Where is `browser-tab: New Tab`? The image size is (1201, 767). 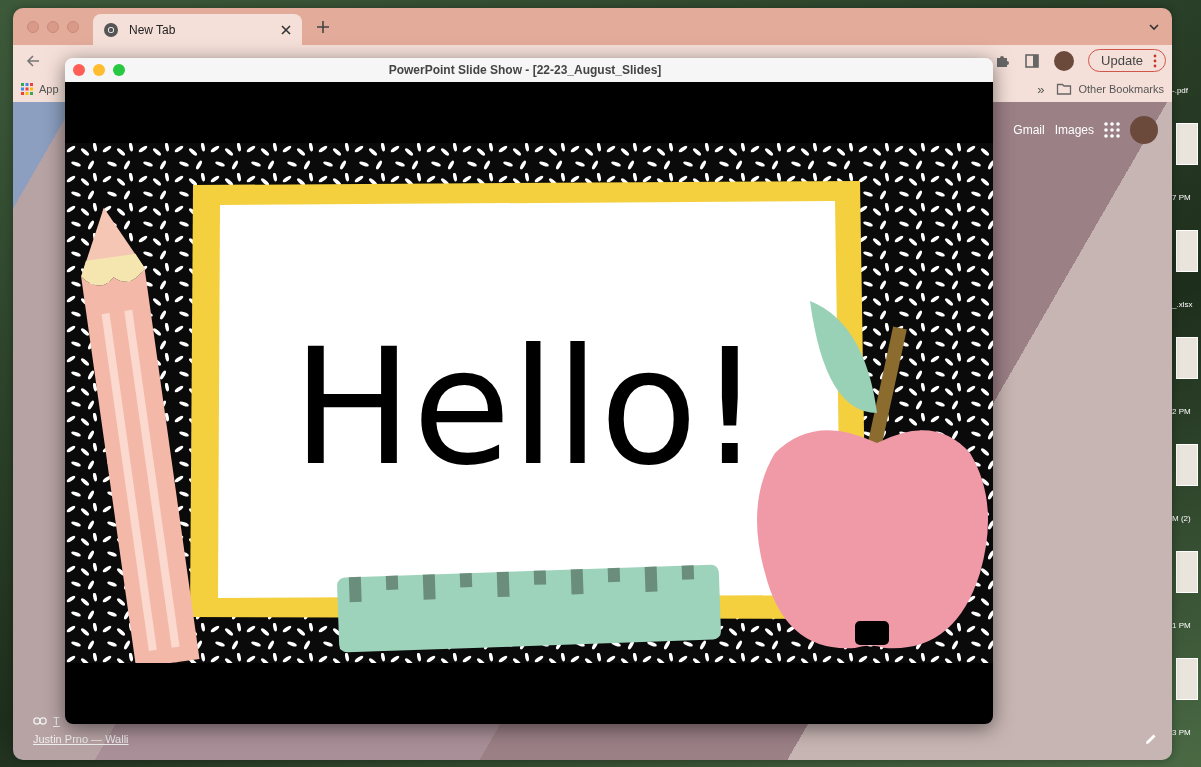 browser-tab: New Tab is located at coordinates (197, 29).